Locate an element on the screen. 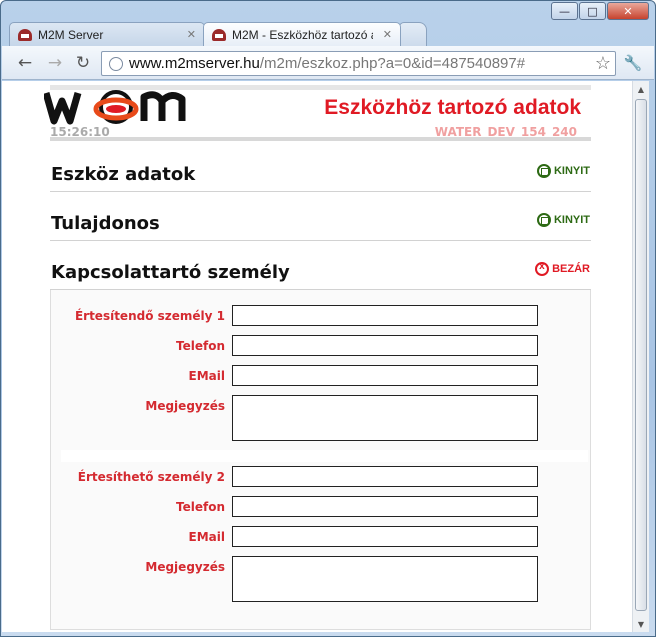  arrow-left-icon: ← is located at coordinates (25, 63).